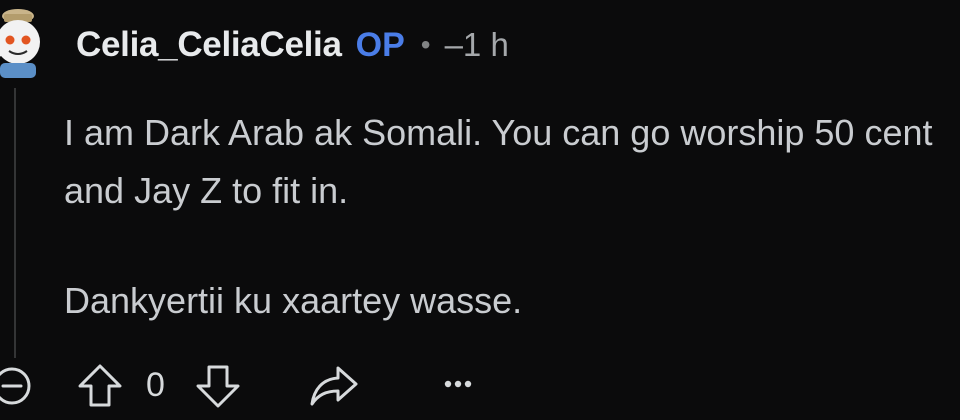  What do you see at coordinates (155, 385) in the screenshot?
I see `vote-score: 0` at bounding box center [155, 385].